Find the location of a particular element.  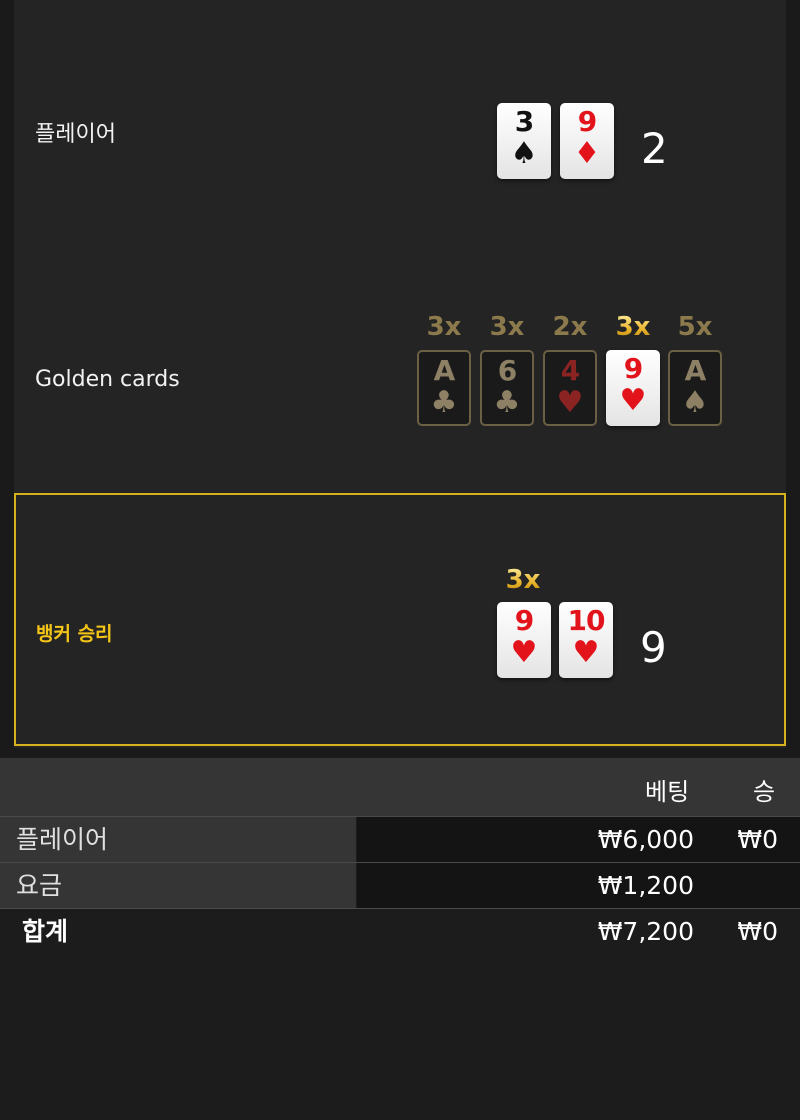

total-bet: ₩7,200 is located at coordinates (645, 931).